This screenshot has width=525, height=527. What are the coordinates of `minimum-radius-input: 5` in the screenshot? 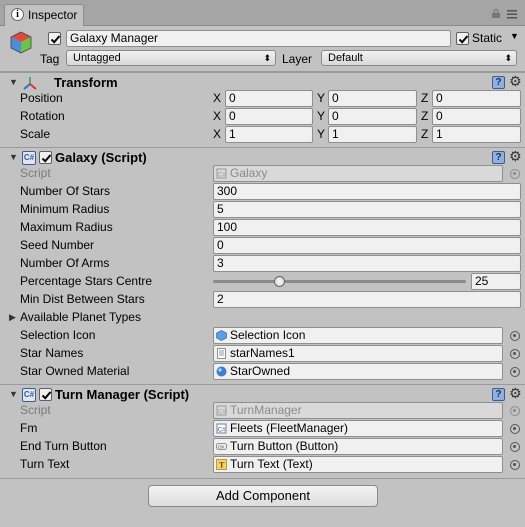 It's located at (367, 209).